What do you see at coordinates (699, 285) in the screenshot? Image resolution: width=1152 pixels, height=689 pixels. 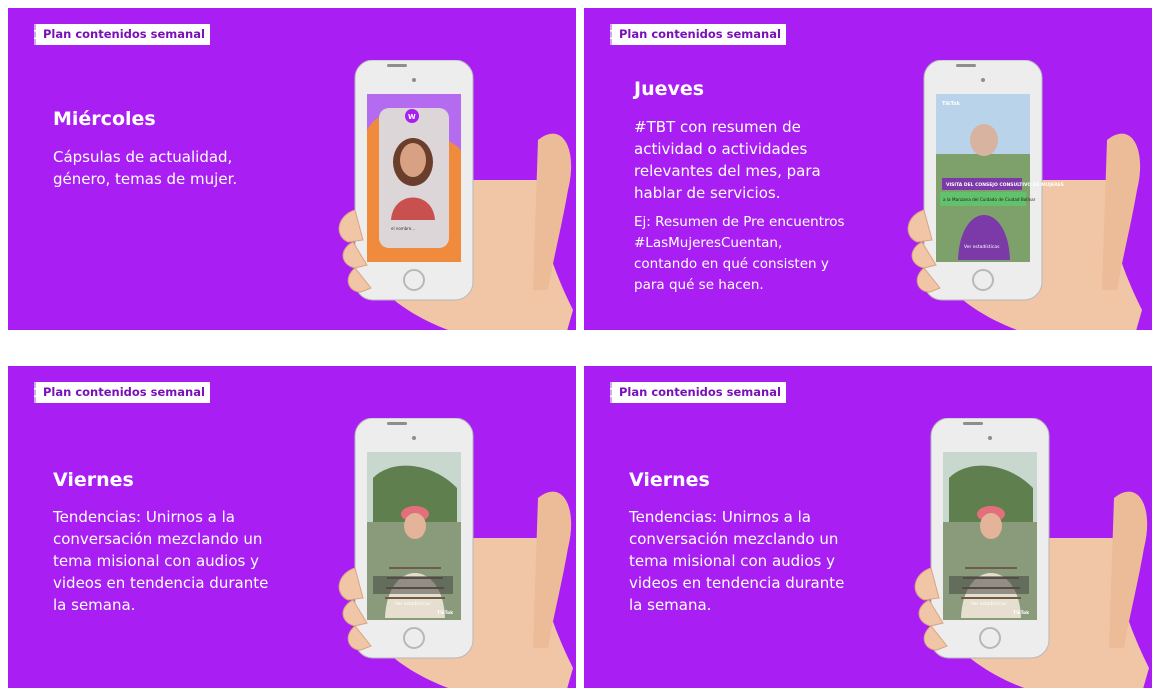 I see `example-line: para qué se hacen.` at bounding box center [699, 285].